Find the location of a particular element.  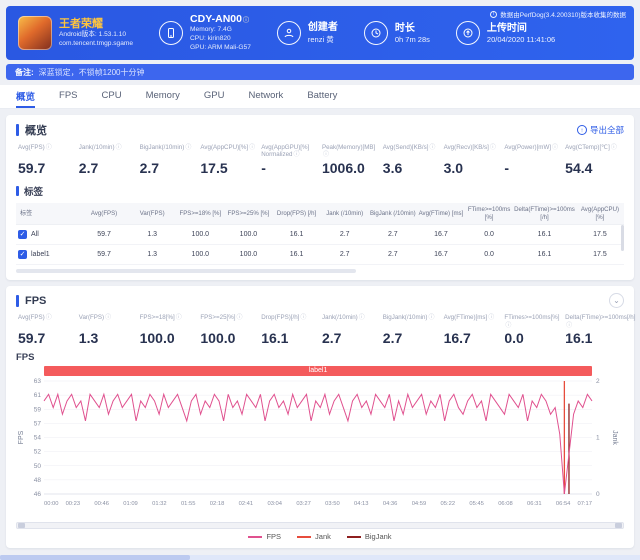

table-header-cell: Drop(FPS) [/h] is located at coordinates (296, 214).